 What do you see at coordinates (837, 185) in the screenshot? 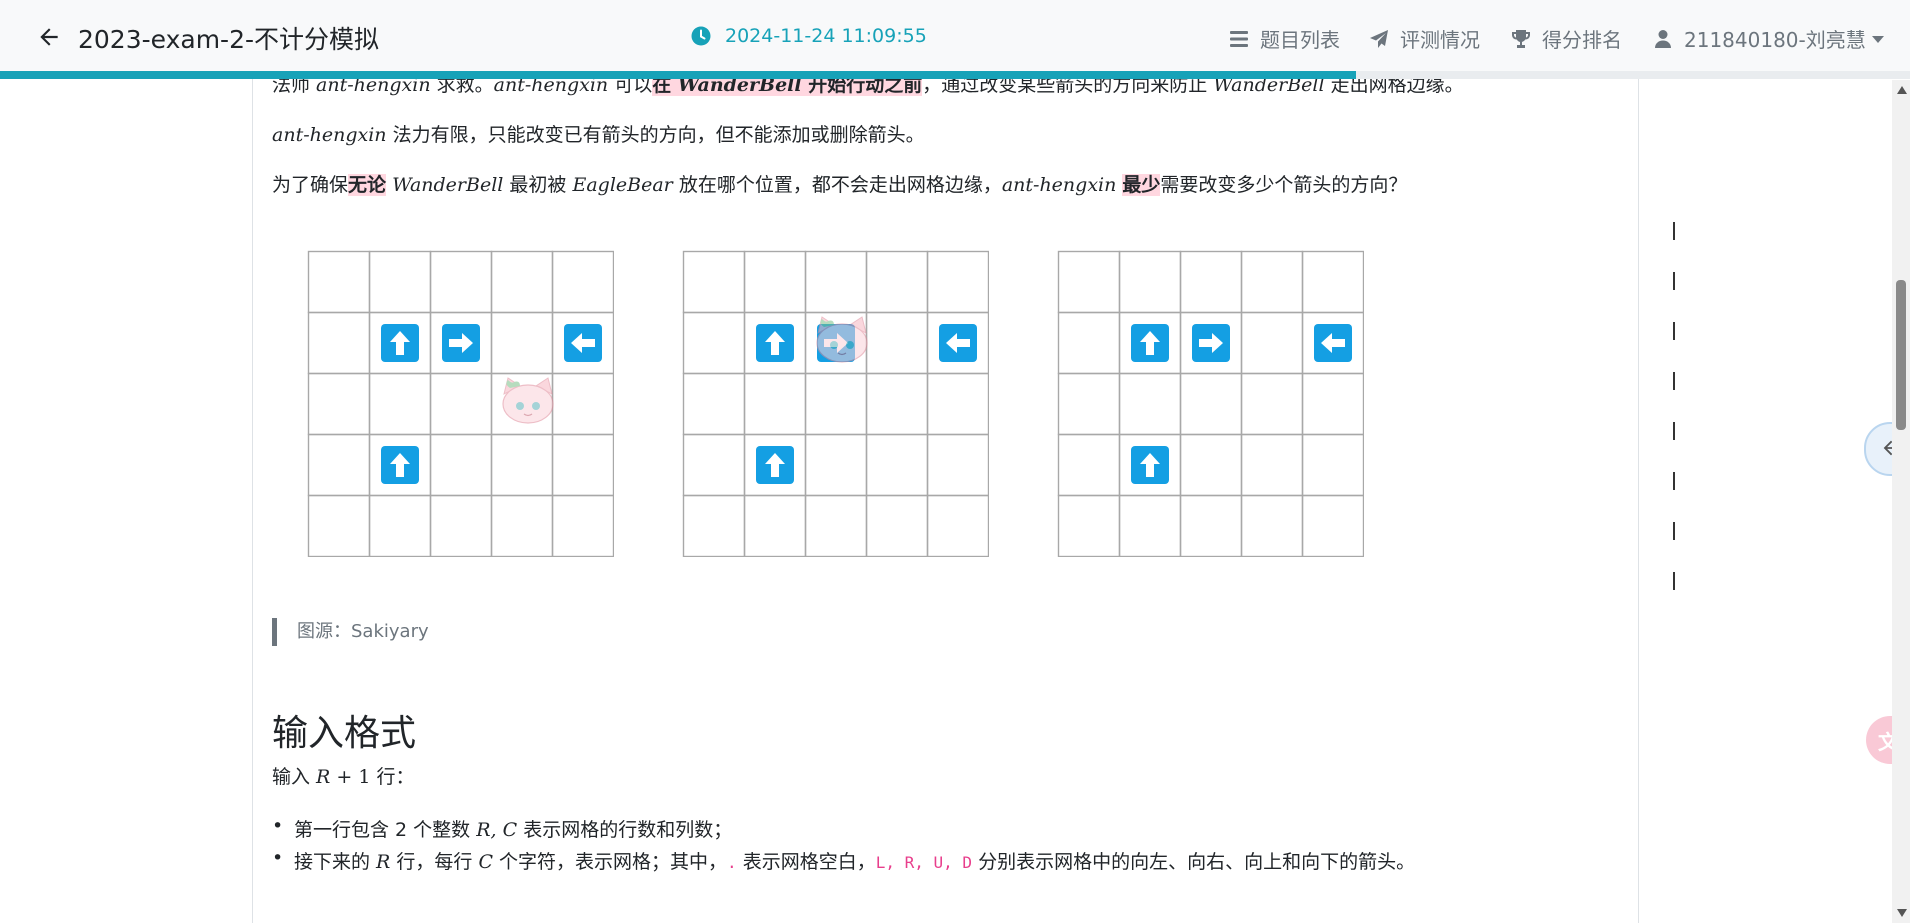
I see `text: 放在哪个位置，都不会走出网格边缘，` at bounding box center [837, 185].